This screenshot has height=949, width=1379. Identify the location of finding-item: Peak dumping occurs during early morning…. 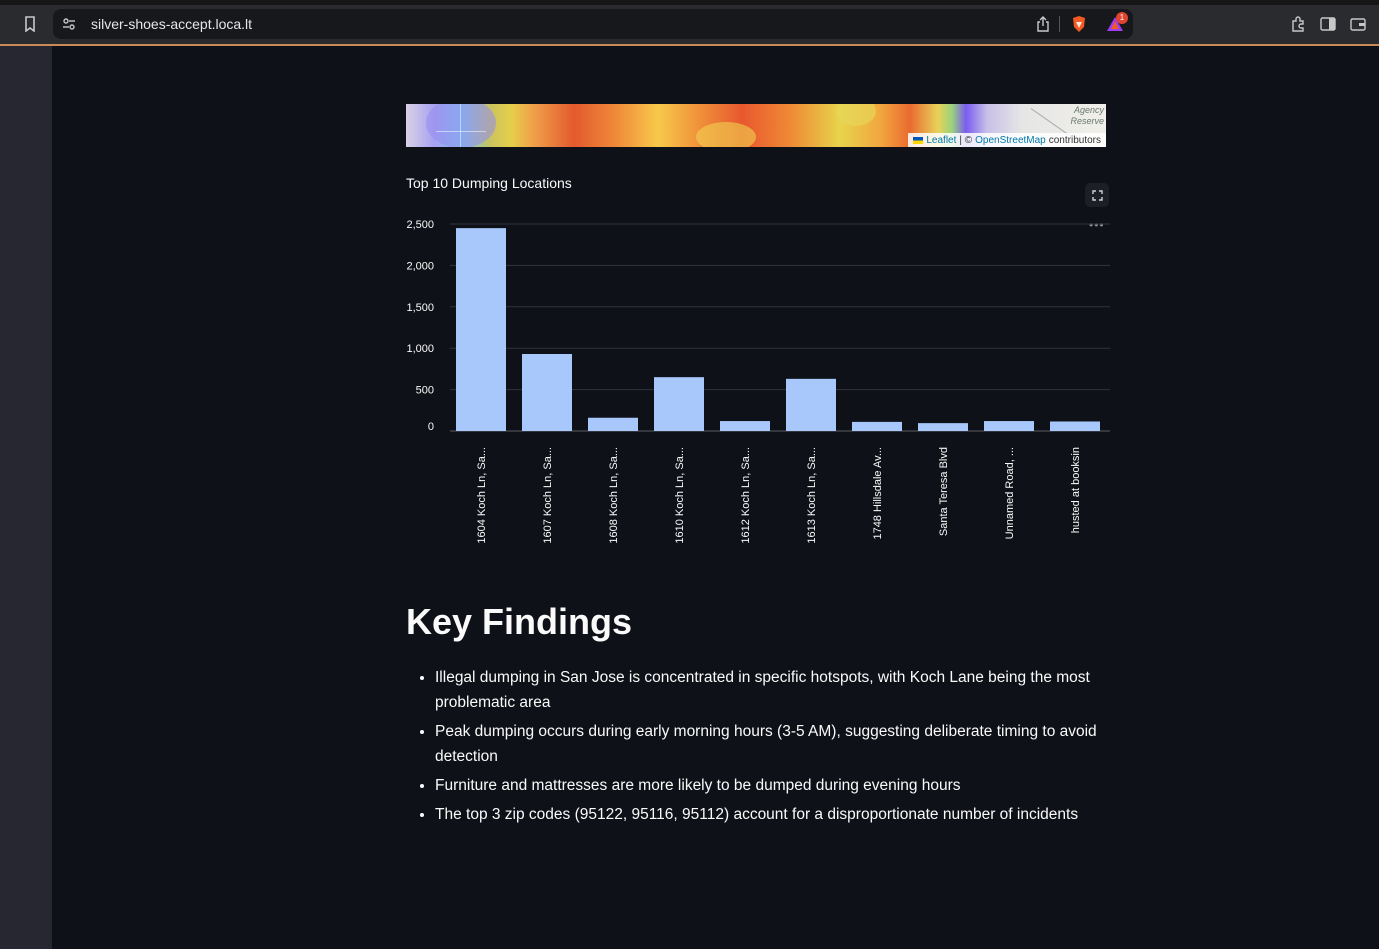
(785, 744).